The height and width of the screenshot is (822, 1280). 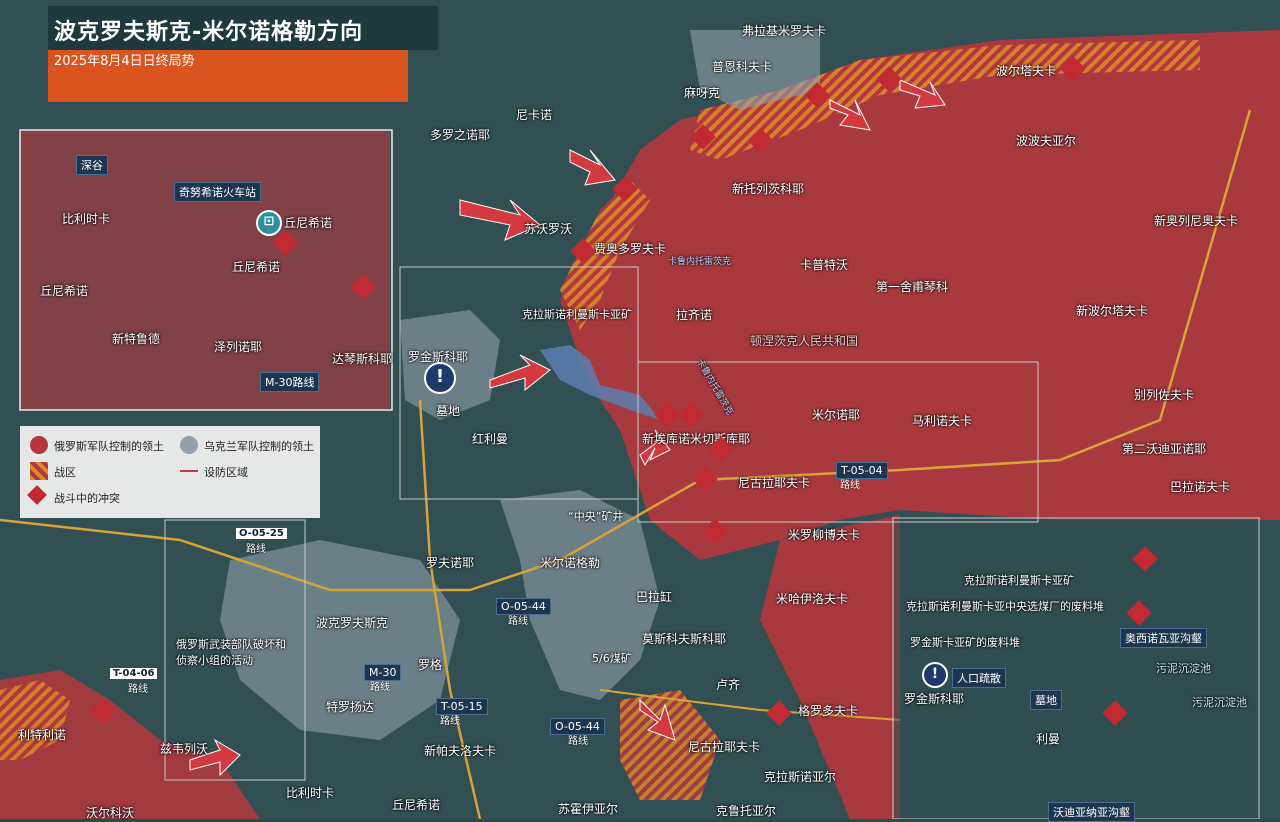 What do you see at coordinates (784, 31) in the screenshot?
I see `place-label: 弗拉基米罗夫卡` at bounding box center [784, 31].